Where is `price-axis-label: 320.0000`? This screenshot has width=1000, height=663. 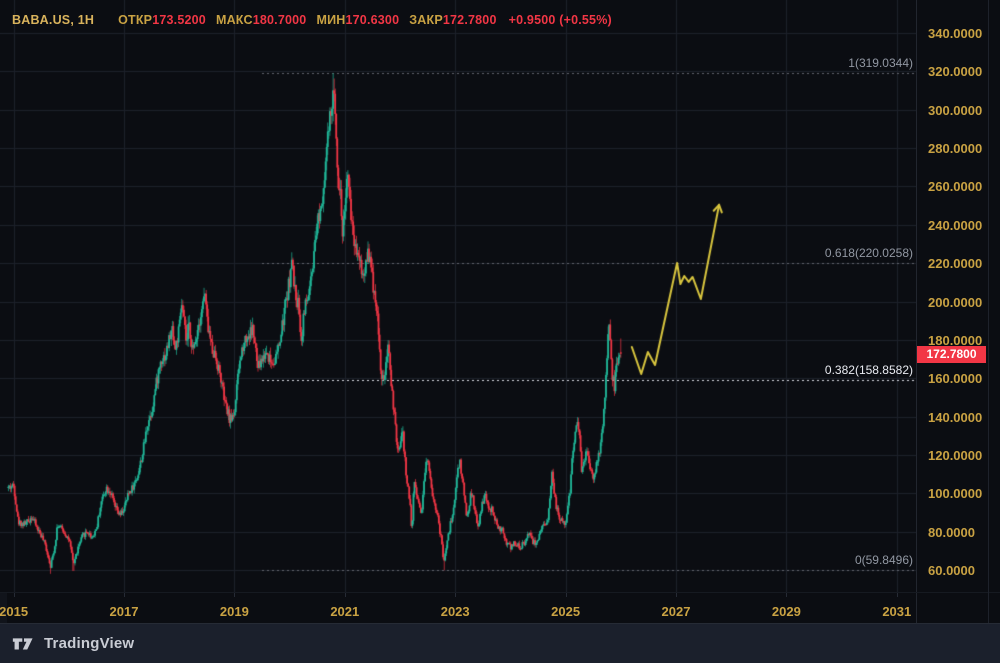
price-axis-label: 320.0000 is located at coordinates (955, 72).